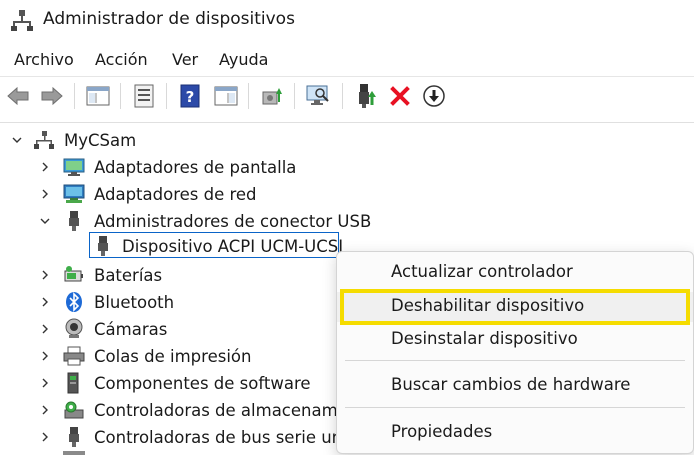 This screenshot has height=455, width=694. I want to click on disable-device-icon, so click(434, 96).